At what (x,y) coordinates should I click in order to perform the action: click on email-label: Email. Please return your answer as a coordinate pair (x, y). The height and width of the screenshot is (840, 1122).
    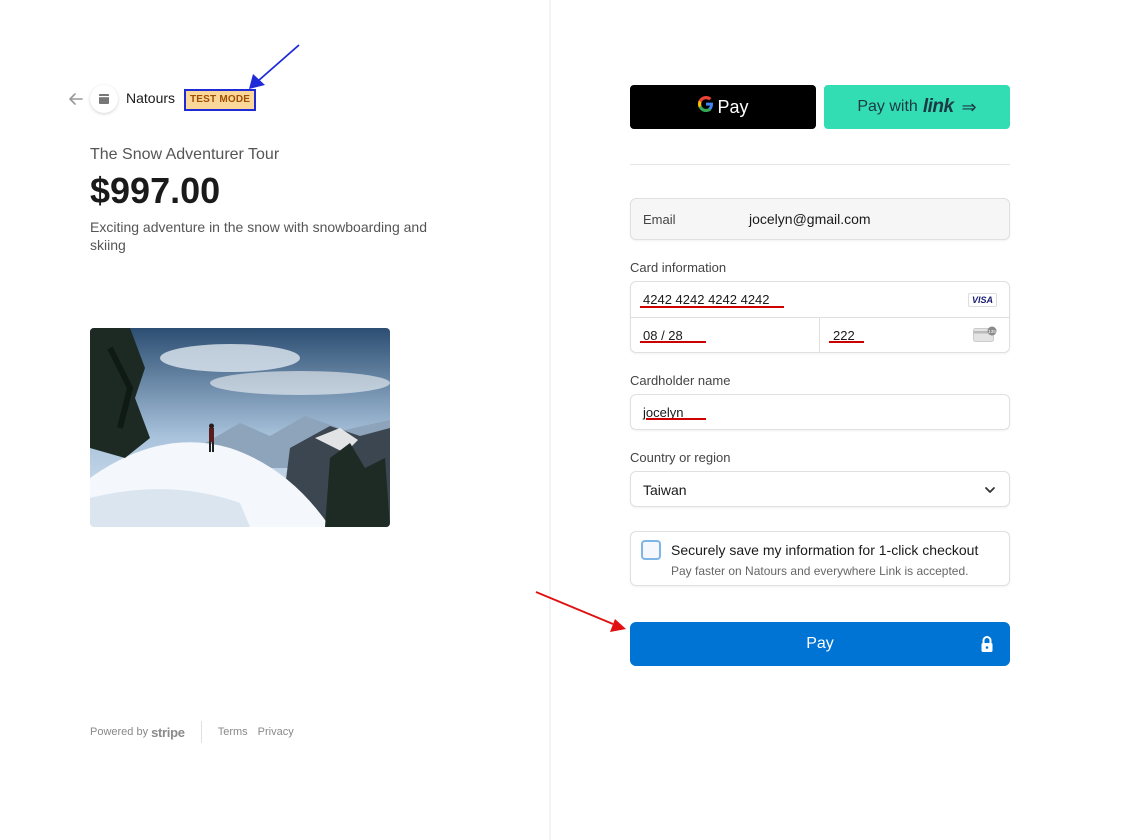
    Looking at the image, I should click on (659, 219).